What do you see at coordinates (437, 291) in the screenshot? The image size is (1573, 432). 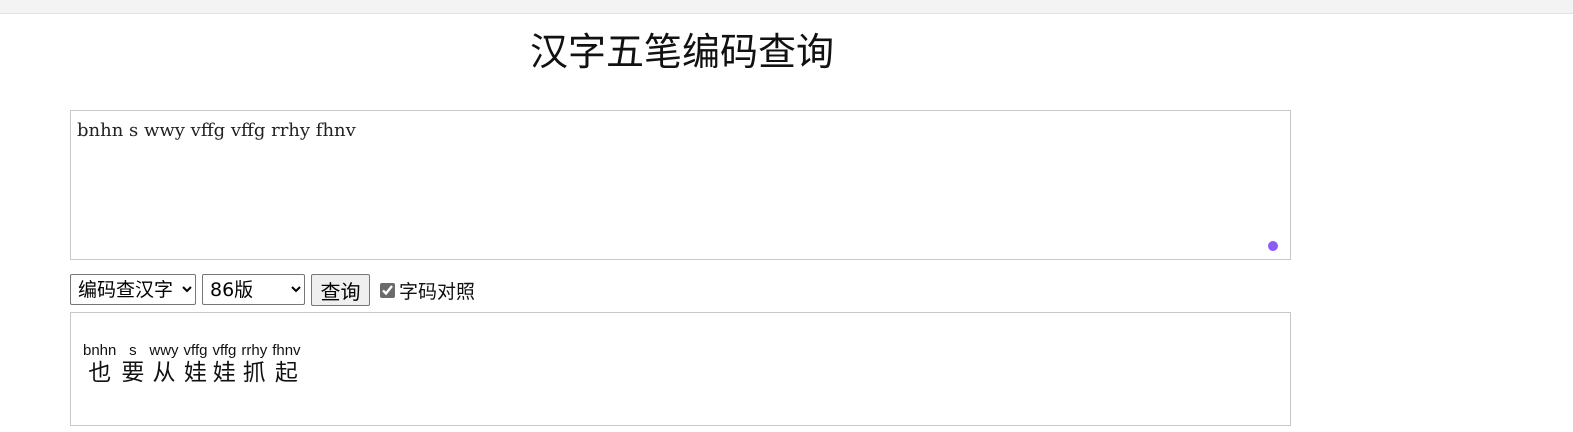 I see `compare-label: 字码对照` at bounding box center [437, 291].